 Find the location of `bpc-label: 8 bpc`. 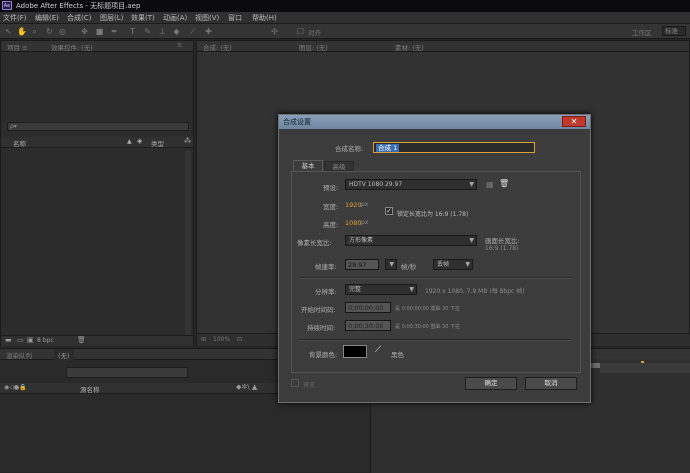

bpc-label: 8 bpc is located at coordinates (45, 340).